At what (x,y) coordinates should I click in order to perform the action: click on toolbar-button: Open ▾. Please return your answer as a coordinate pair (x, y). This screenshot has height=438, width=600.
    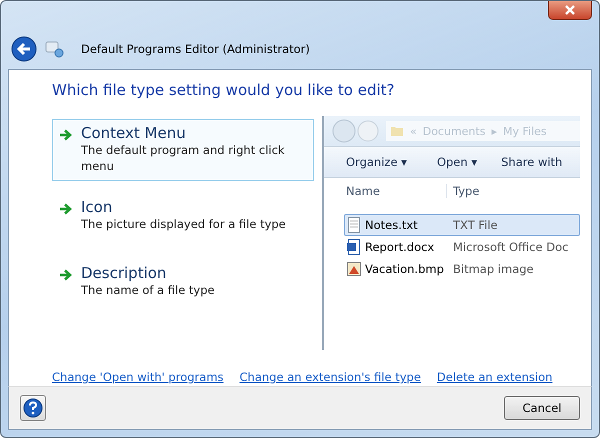
    Looking at the image, I should click on (457, 162).